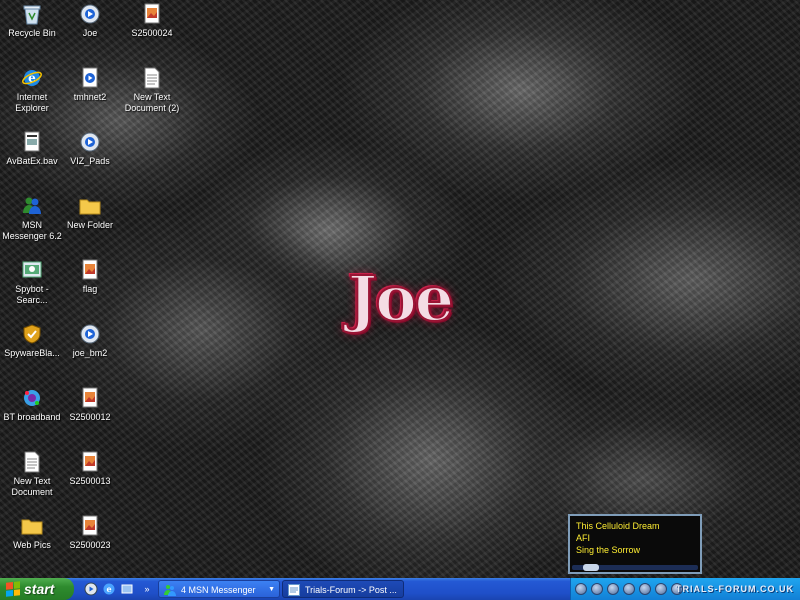  I want to click on desktop-icon-internet-explorer: e Internet Explorer, so click(32, 90).